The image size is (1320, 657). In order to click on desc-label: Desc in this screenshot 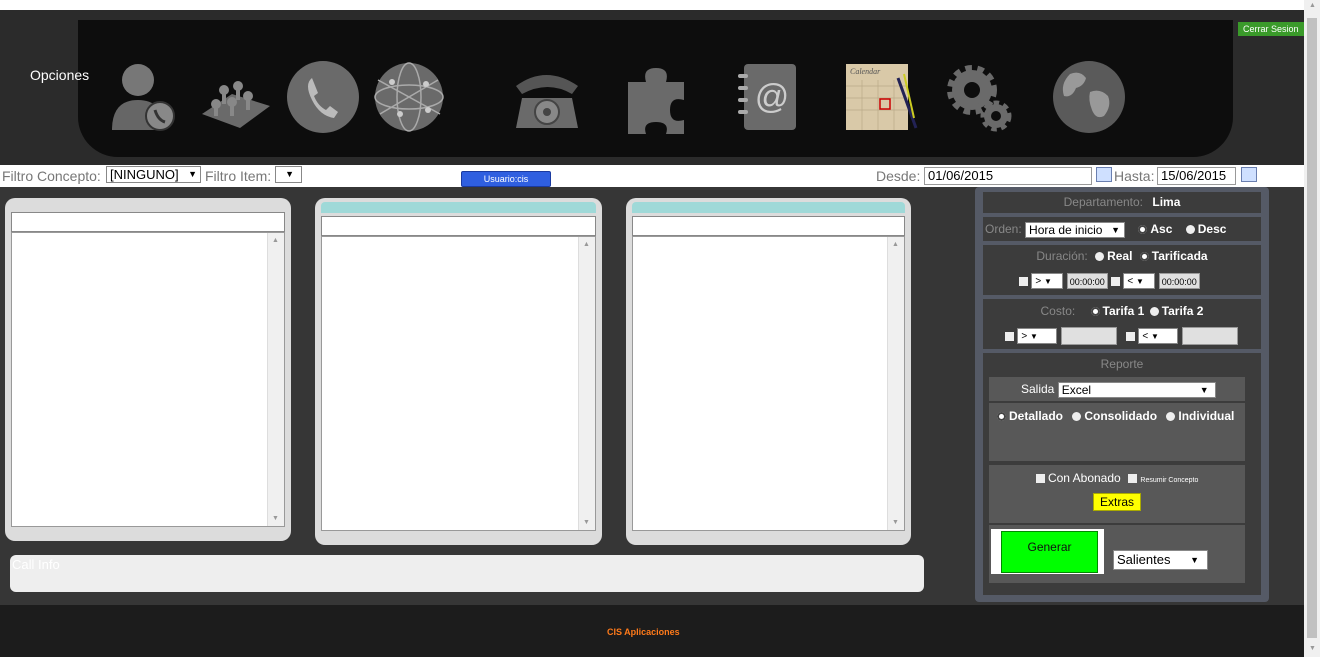, I will do `click(1212, 229)`.